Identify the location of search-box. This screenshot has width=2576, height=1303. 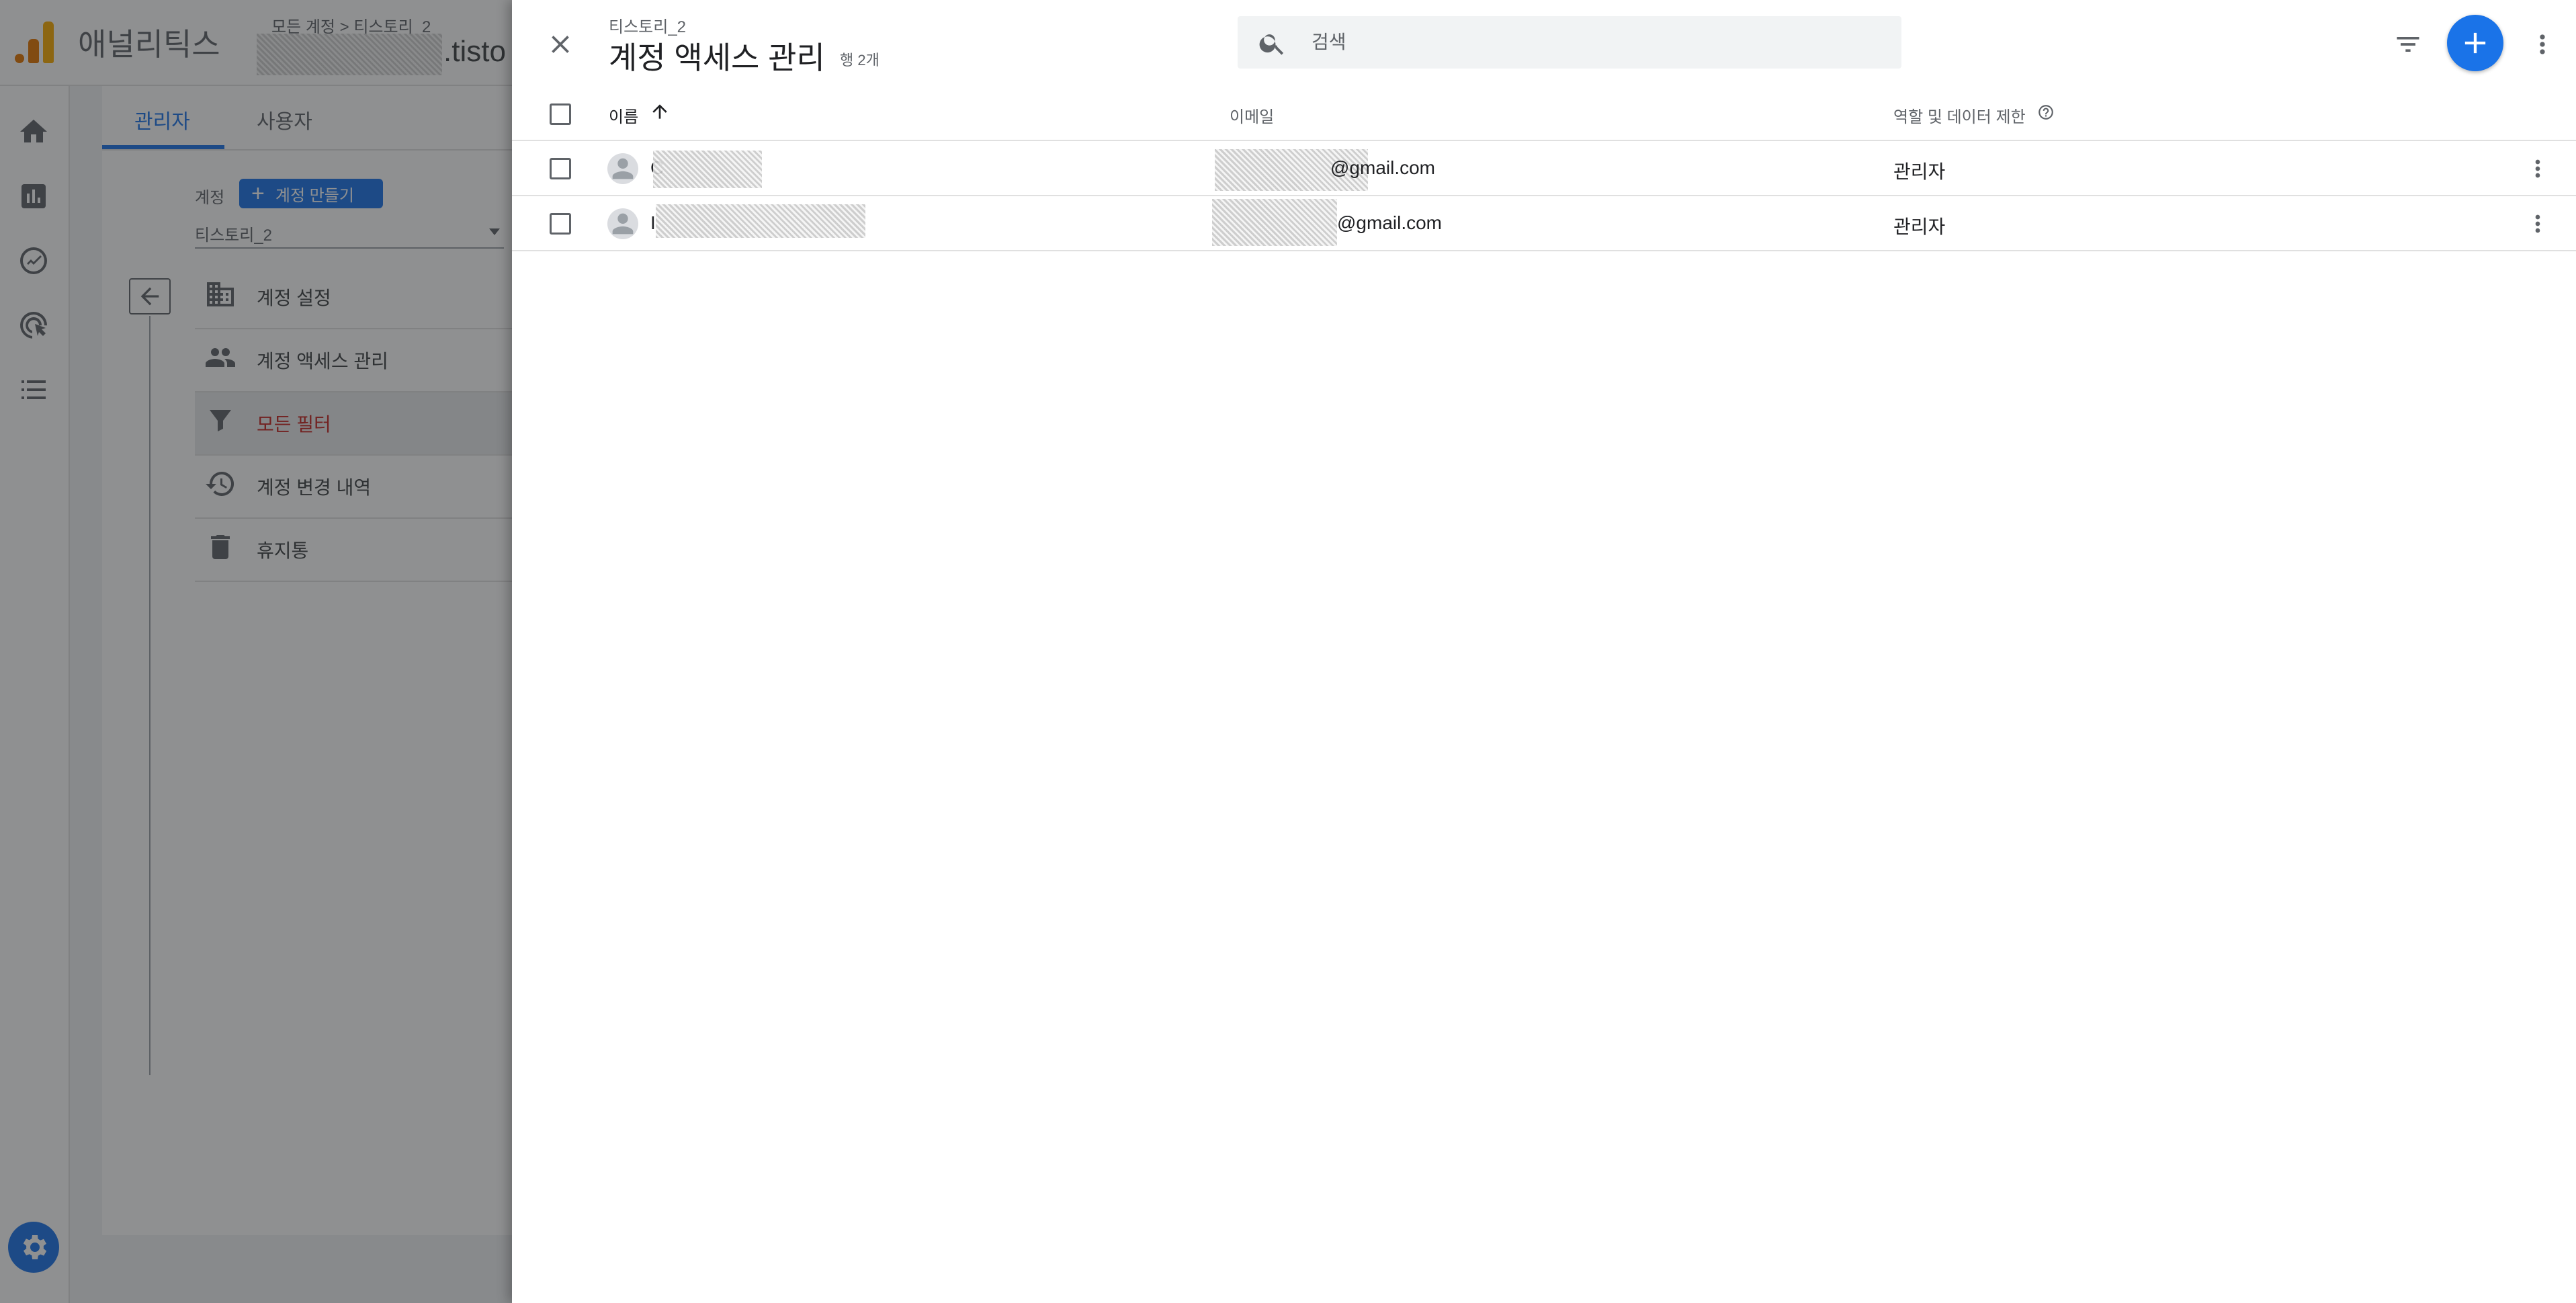
(1569, 42).